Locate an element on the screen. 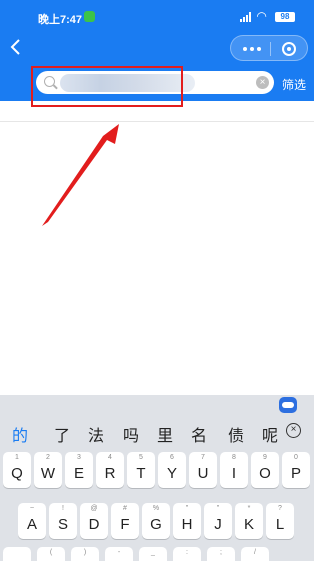  key-row3-3: - is located at coordinates (119, 554).